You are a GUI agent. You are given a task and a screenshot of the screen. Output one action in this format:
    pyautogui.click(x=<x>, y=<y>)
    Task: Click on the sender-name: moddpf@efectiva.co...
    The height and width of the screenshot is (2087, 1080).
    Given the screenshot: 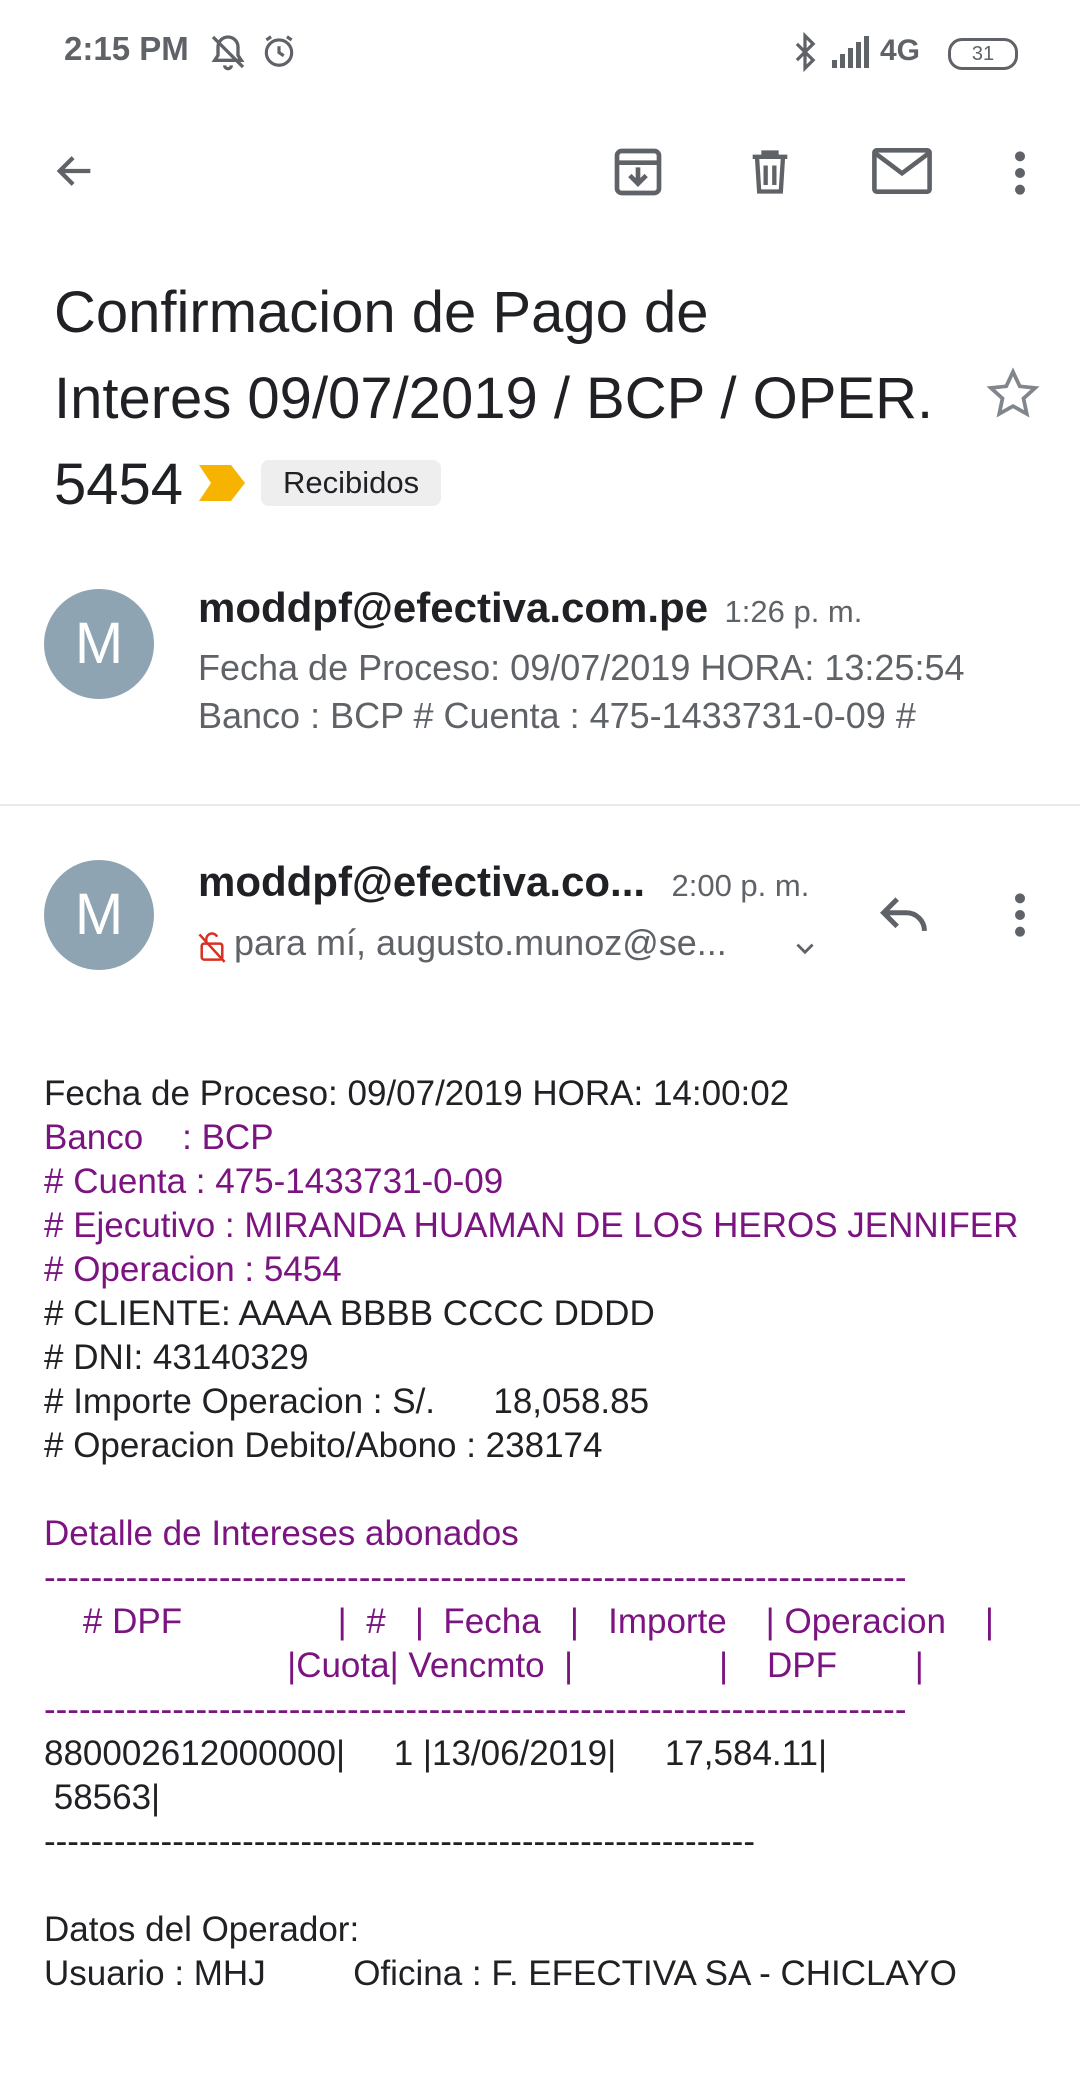 What is the action you would take?
    pyautogui.click(x=422, y=881)
    